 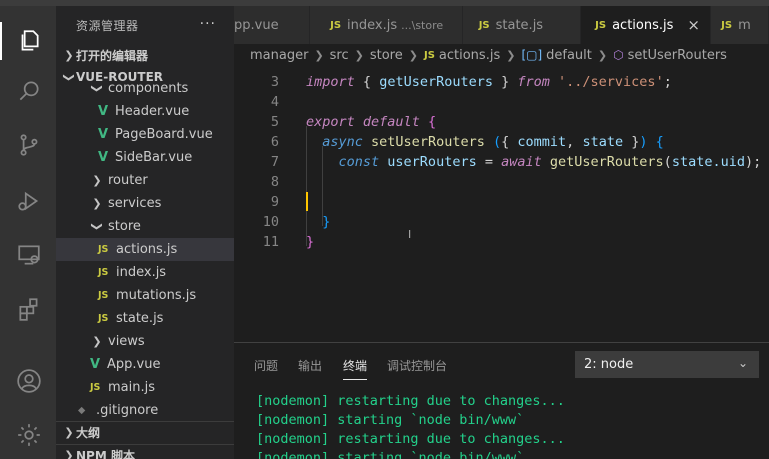 What do you see at coordinates (29, 91) in the screenshot?
I see `search-icon` at bounding box center [29, 91].